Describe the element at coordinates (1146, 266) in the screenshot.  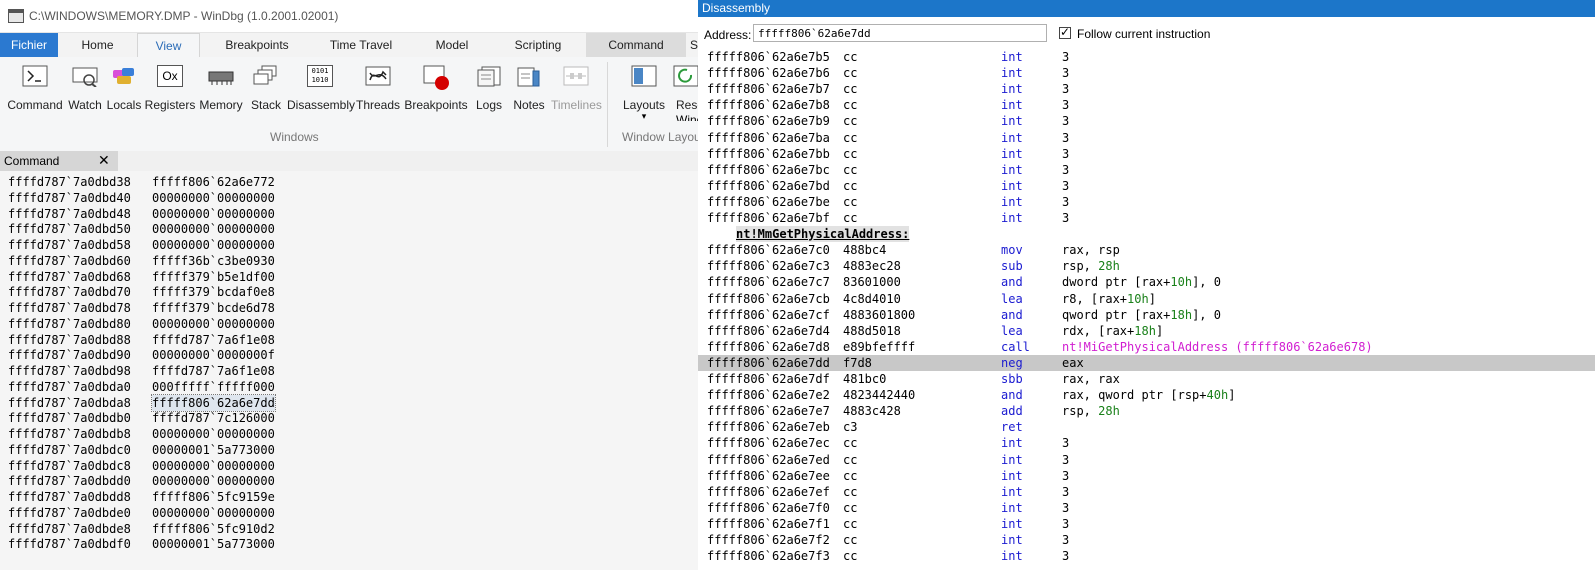
I see `instruction-row: fffff806`62a6e7c3 4883ec28 sub rsp, 28h` at that location.